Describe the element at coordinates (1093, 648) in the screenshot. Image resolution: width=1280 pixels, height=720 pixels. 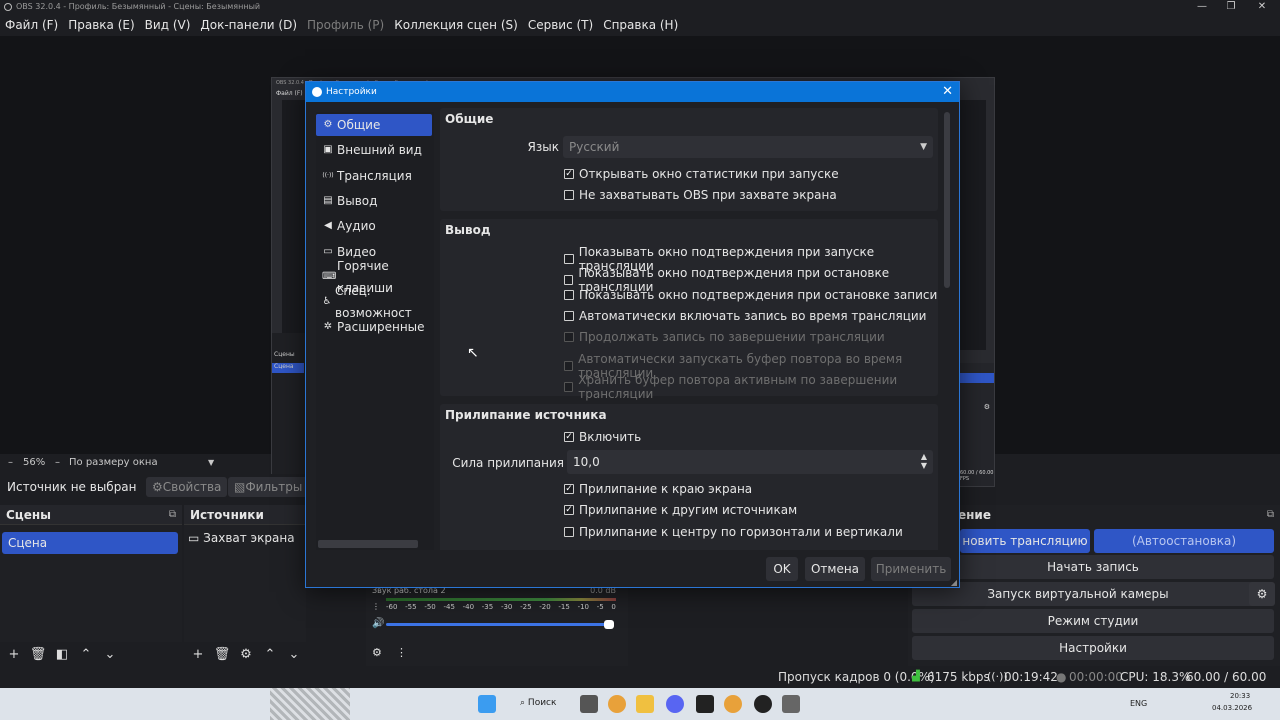
I see `settings-button: Настройки` at that location.